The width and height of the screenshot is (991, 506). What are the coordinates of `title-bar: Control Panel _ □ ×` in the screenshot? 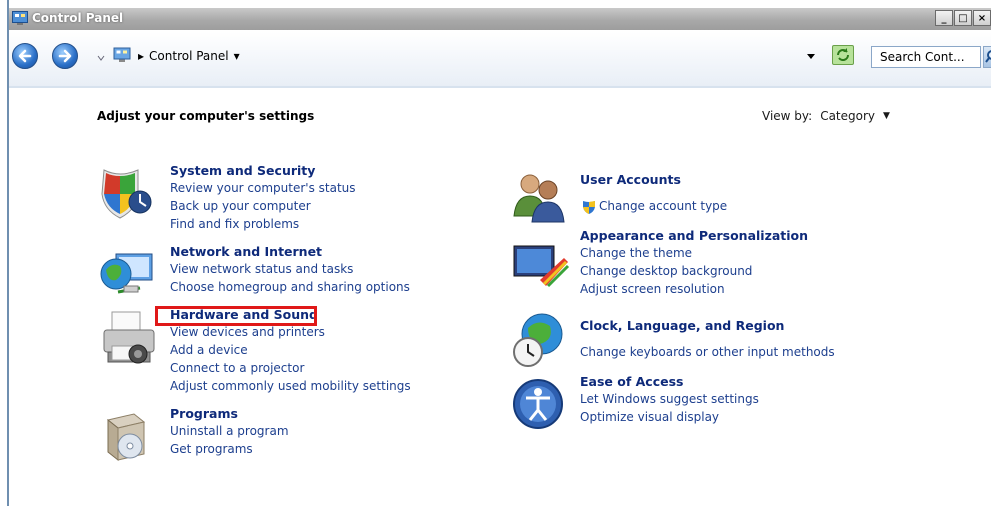 It's located at (500, 19).